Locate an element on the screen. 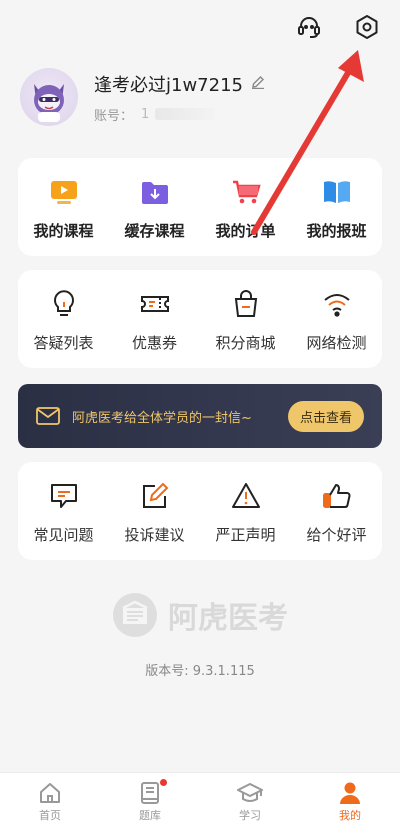 Image resolution: width=400 pixels, height=830 pixels. menu-item-label: 积分商城 is located at coordinates (245, 342).